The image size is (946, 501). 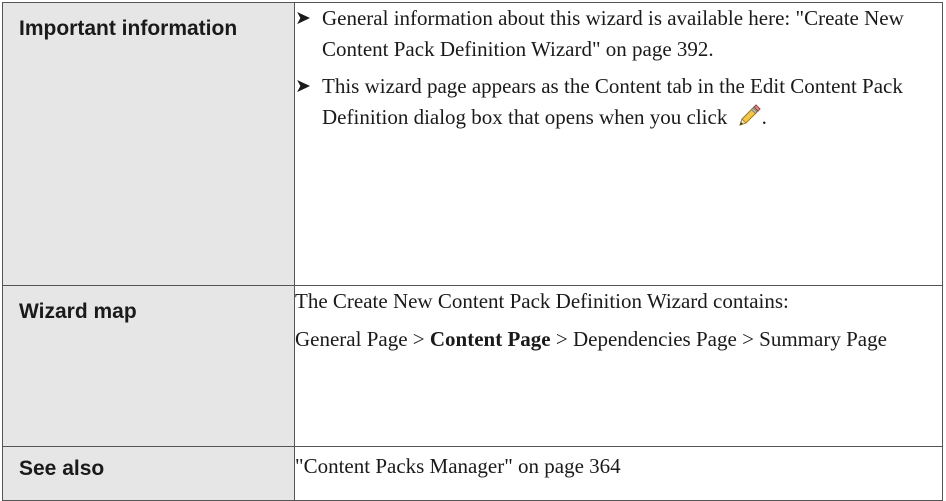 What do you see at coordinates (351, 339) in the screenshot?
I see `wizard-map-general-page: General Page` at bounding box center [351, 339].